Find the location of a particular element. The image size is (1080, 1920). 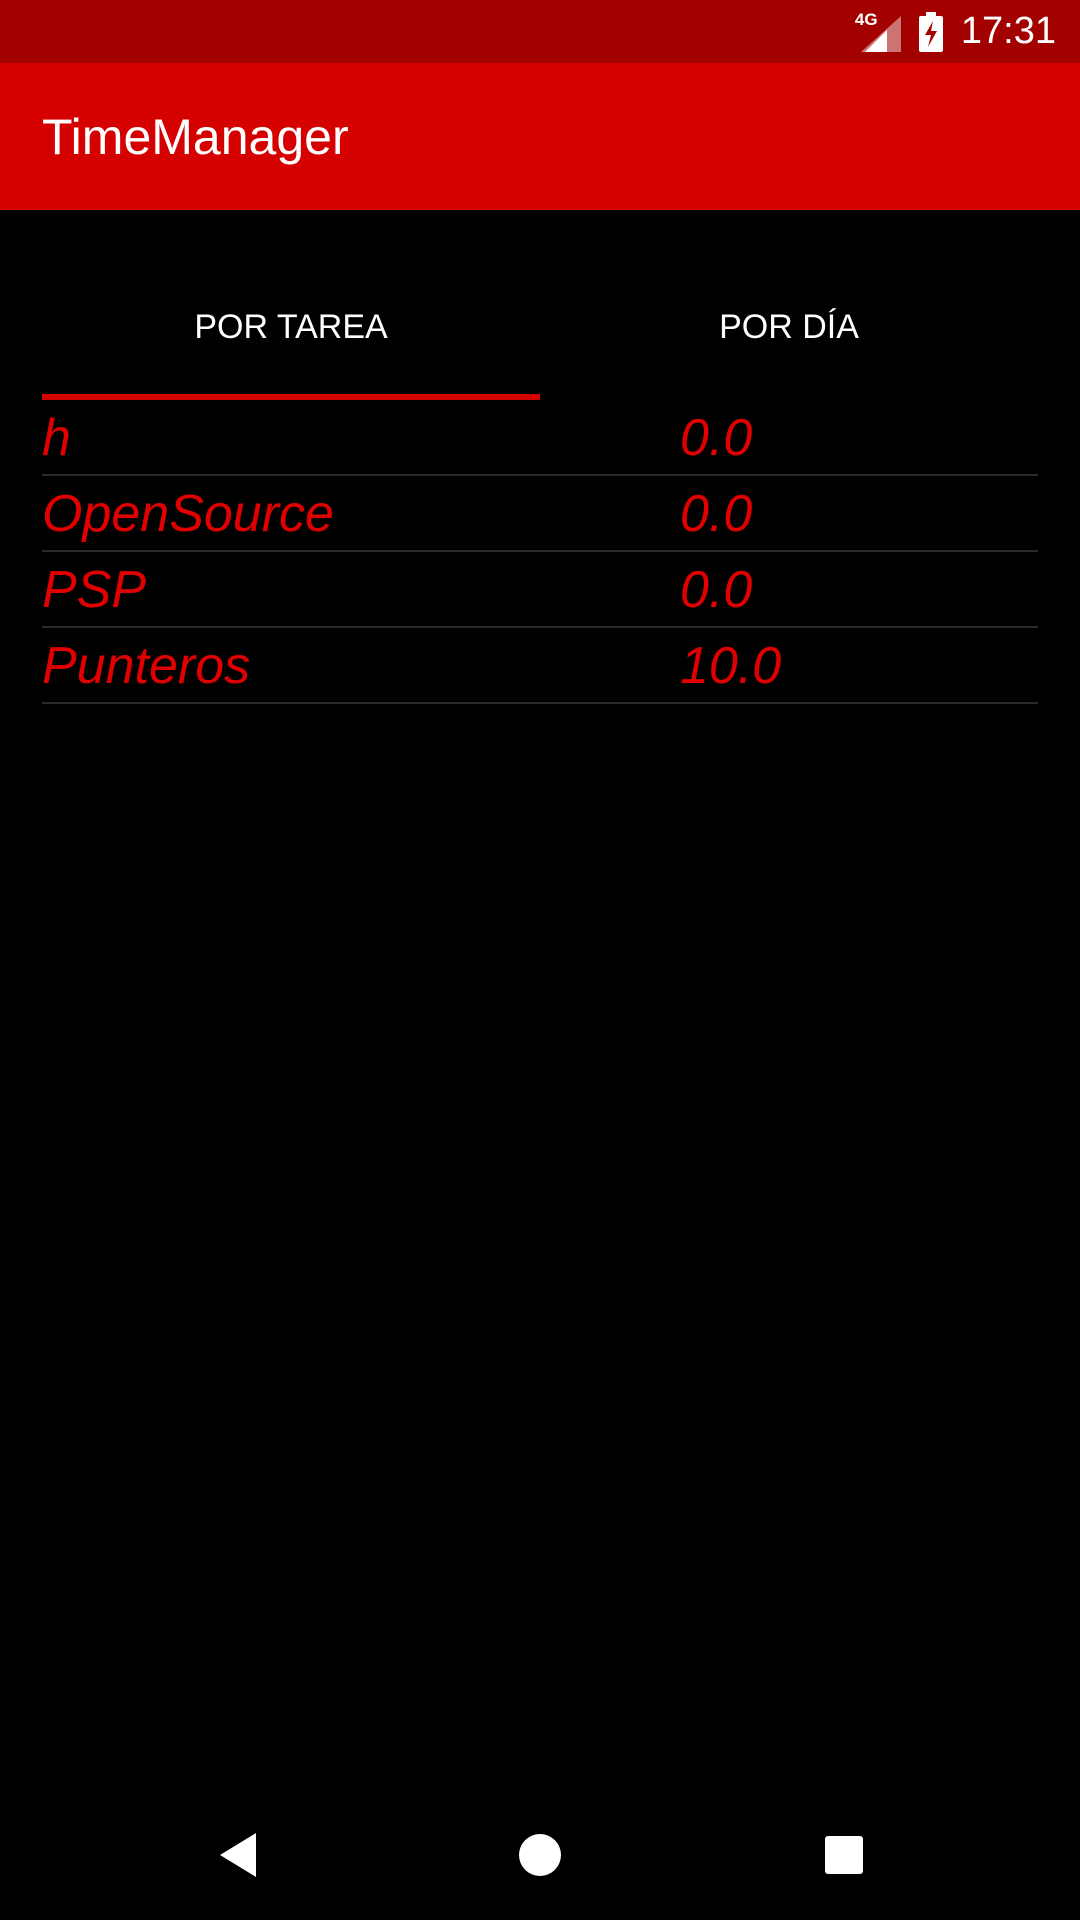

task-name: h is located at coordinates (56, 438).